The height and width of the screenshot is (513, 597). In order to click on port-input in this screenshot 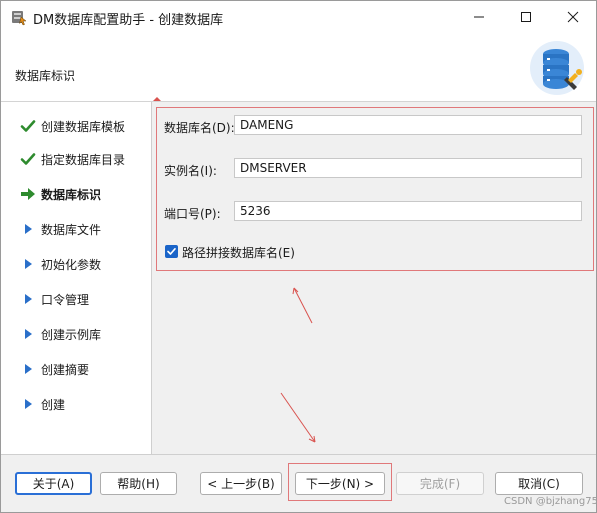, I will do `click(408, 211)`.